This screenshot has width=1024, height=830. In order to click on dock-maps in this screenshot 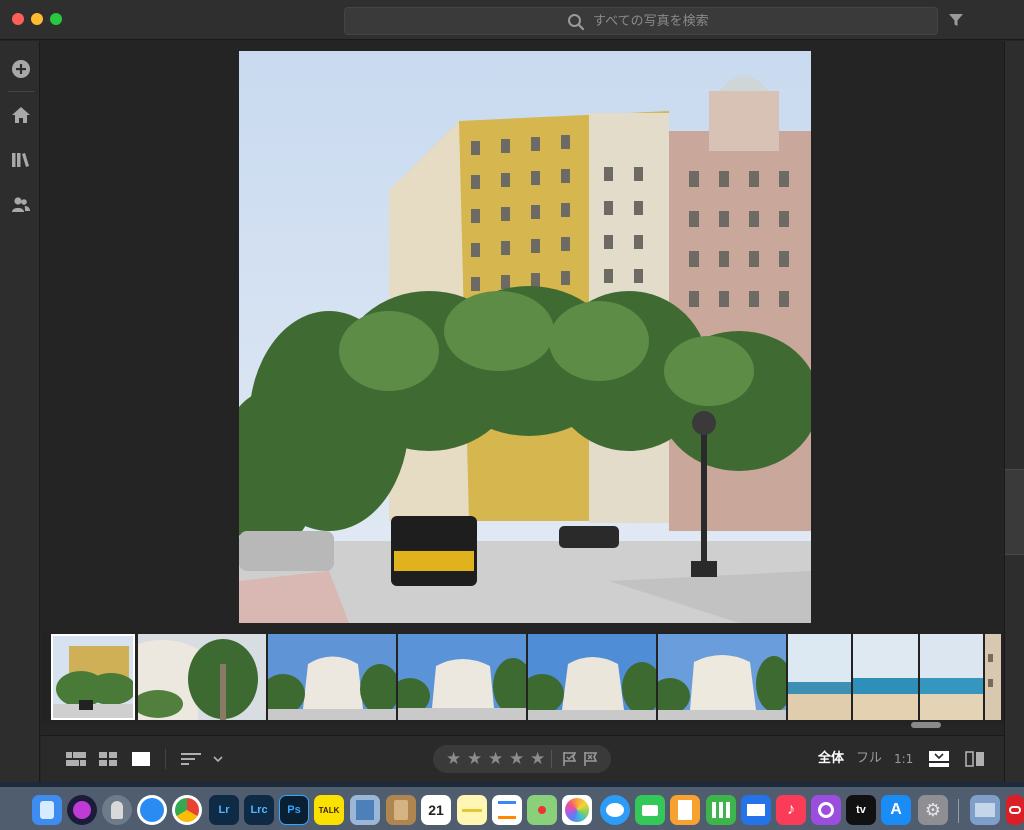, I will do `click(542, 810)`.